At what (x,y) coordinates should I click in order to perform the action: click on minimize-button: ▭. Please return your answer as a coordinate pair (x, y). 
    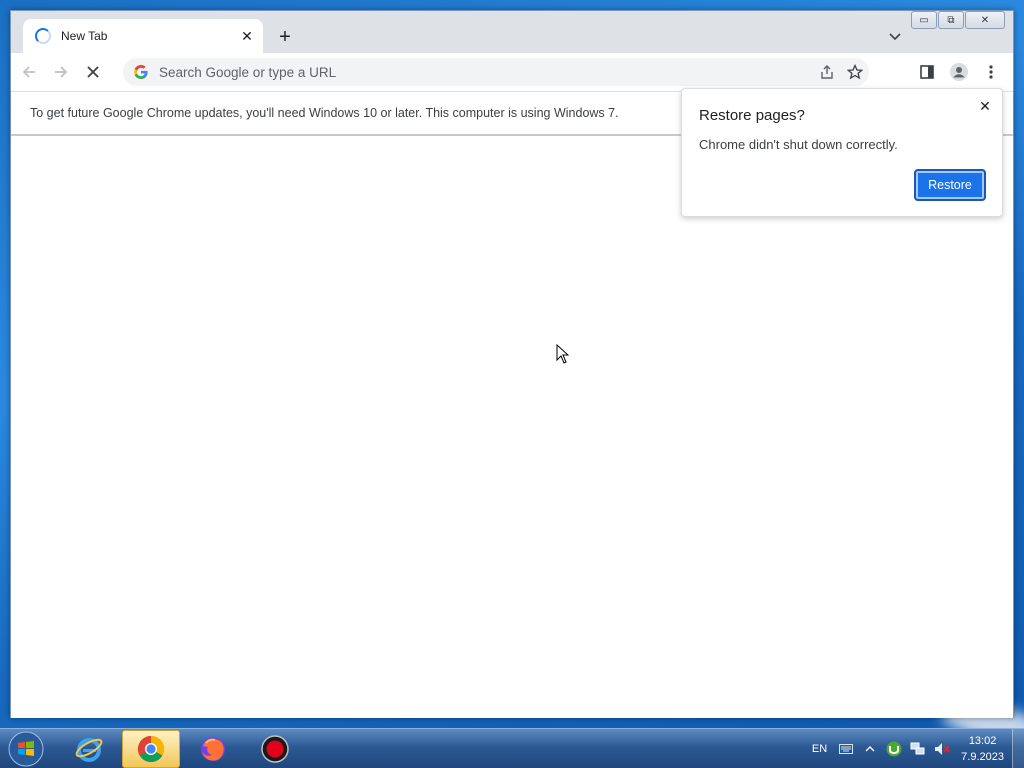
    Looking at the image, I should click on (924, 20).